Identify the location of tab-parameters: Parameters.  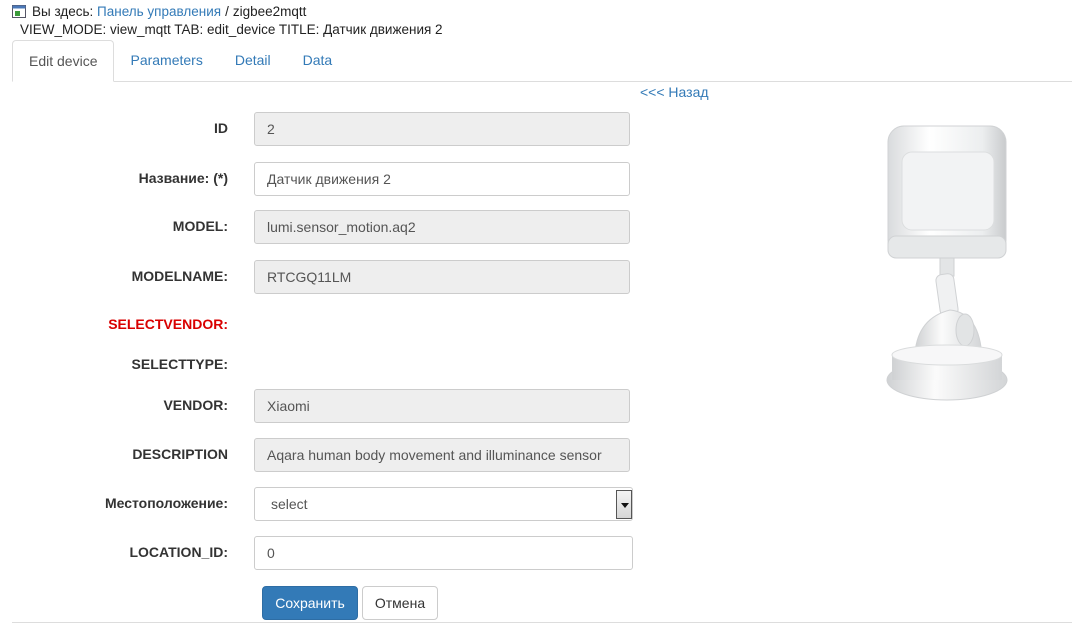
(166, 60).